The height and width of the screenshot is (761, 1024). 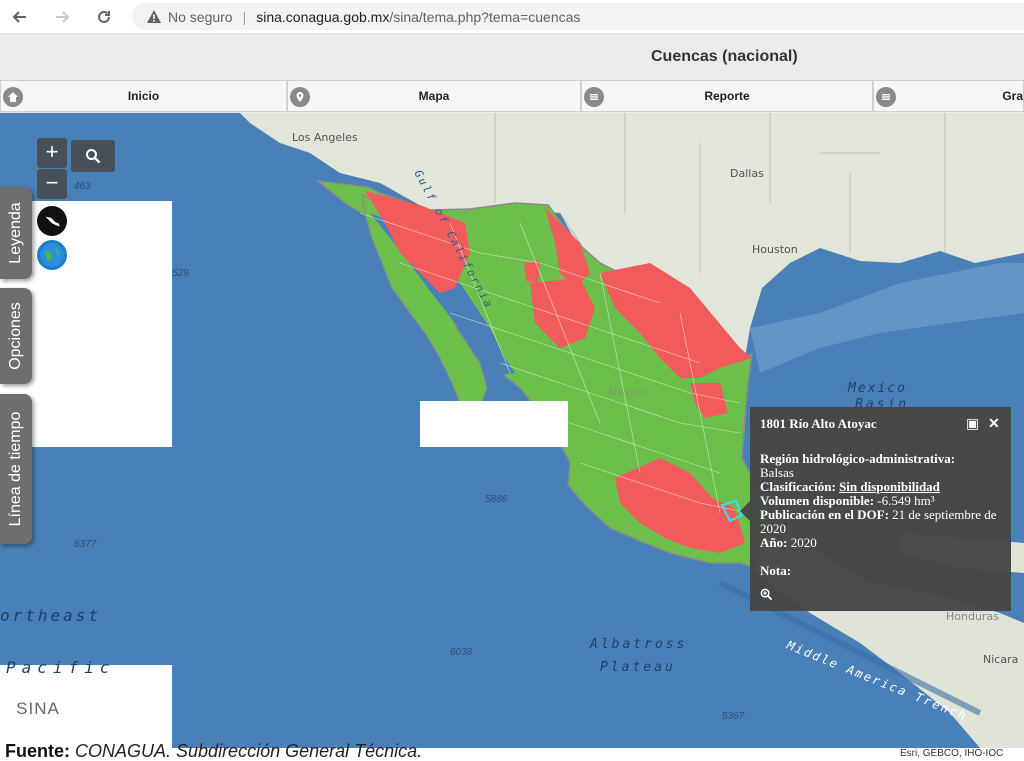 What do you see at coordinates (960, 754) in the screenshot?
I see `map-attribution: Esri, GEBCO, IHO-IOC` at bounding box center [960, 754].